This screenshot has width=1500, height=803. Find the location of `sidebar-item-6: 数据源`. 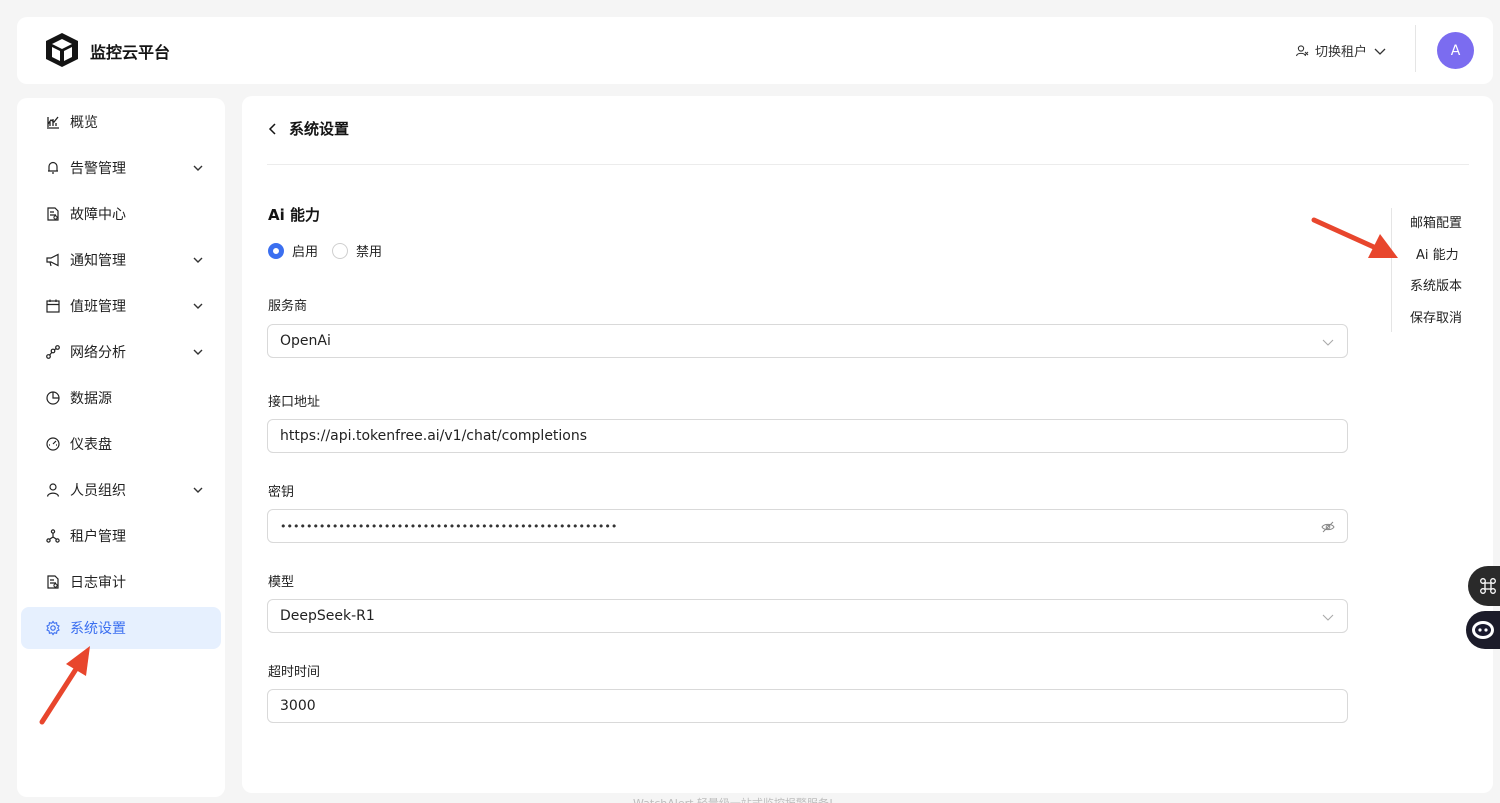

sidebar-item-6: 数据源 is located at coordinates (121, 398).